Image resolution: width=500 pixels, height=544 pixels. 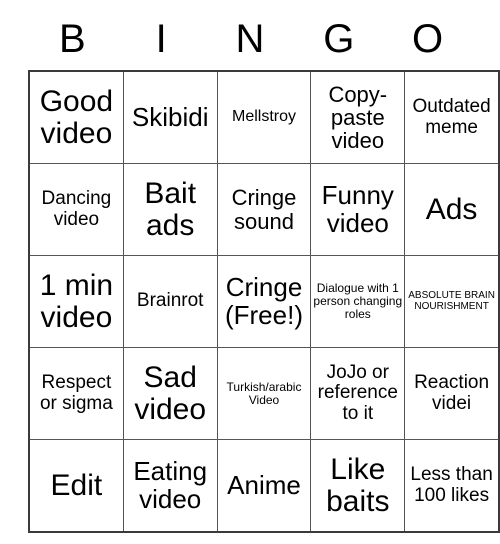 I want to click on bingo-cell-label: Like baits, so click(x=358, y=485).